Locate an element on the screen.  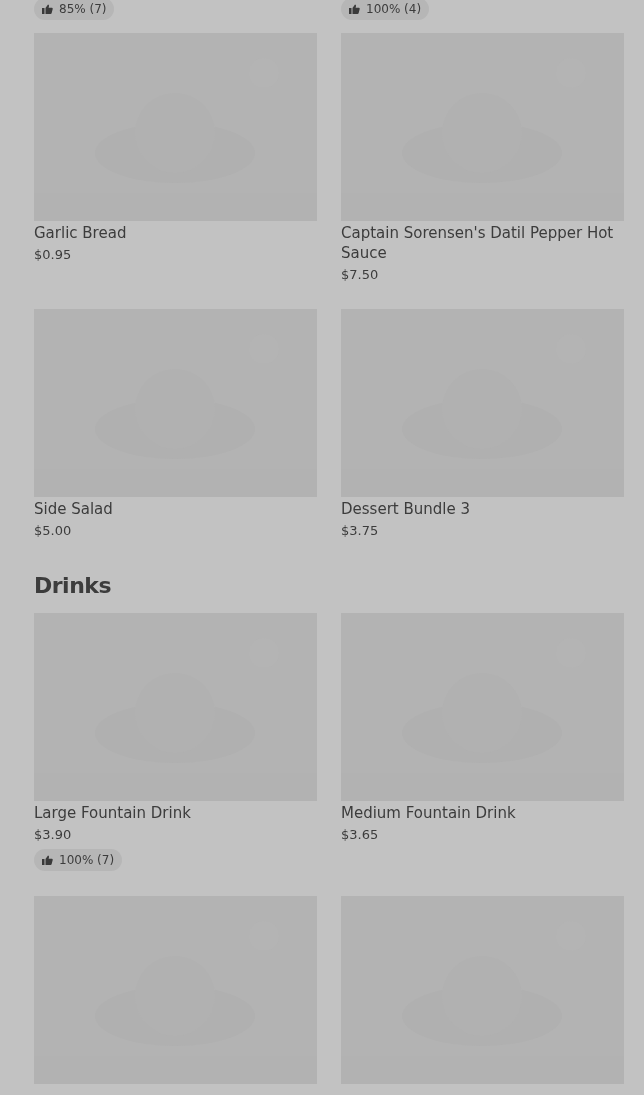
section-title: Drinks is located at coordinates (73, 586).